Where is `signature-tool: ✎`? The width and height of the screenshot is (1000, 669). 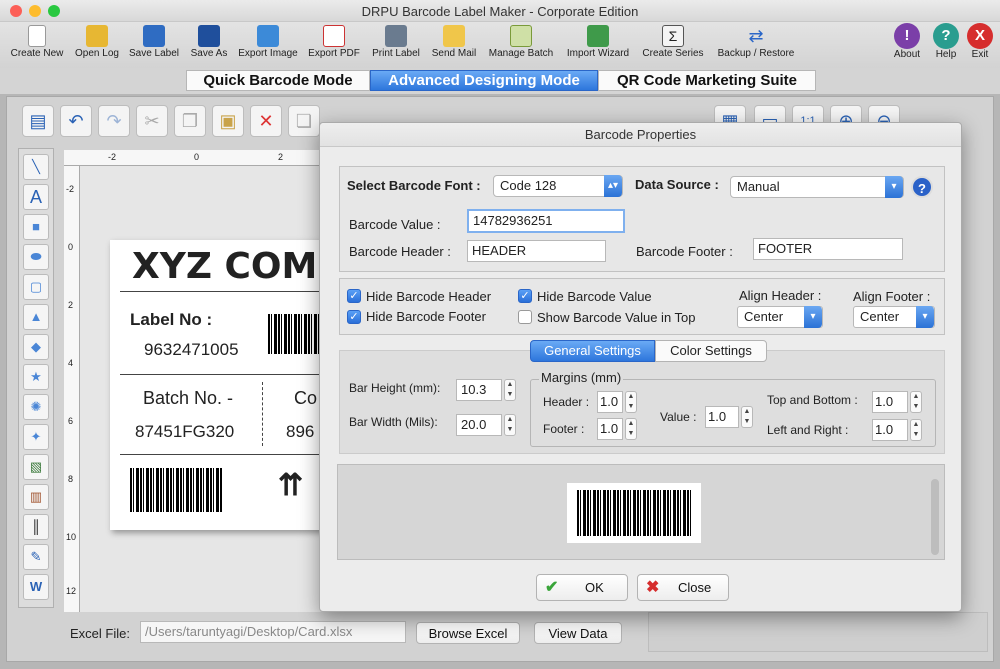
signature-tool: ✎ is located at coordinates (36, 557).